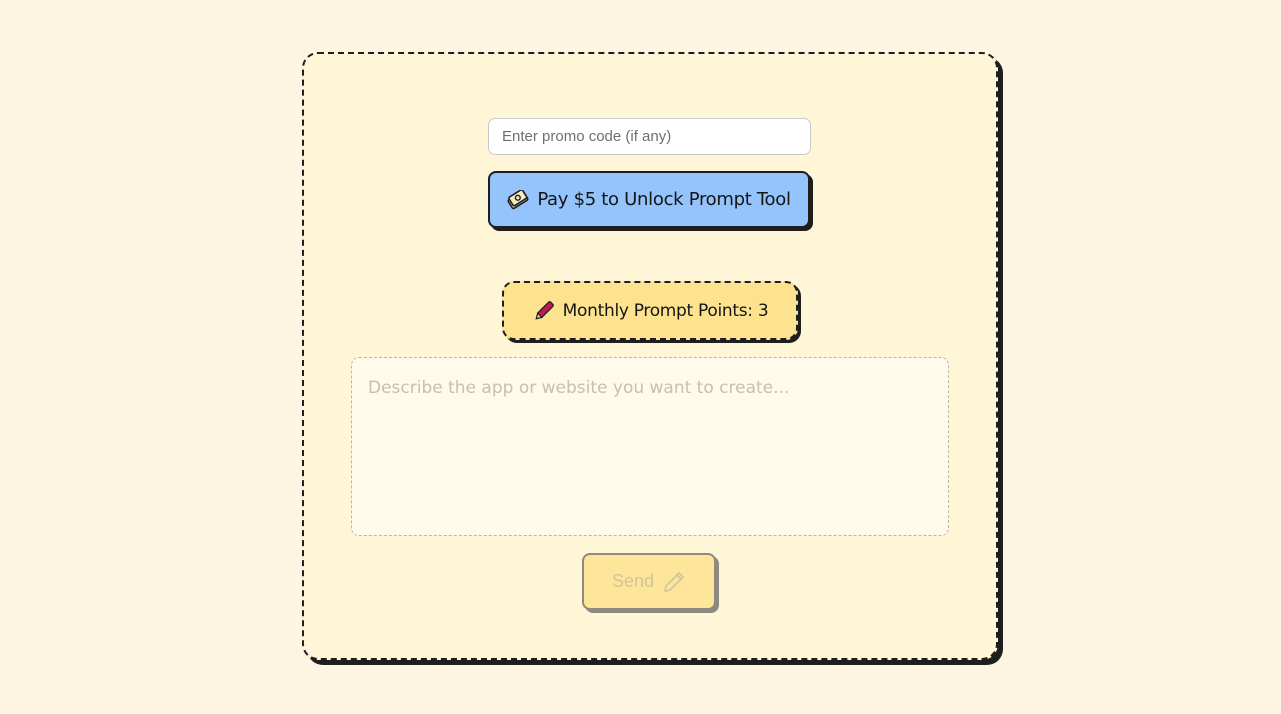  I want to click on pay-unlock-button: Pay $5 to Unlock Prompt Tool, so click(649, 199).